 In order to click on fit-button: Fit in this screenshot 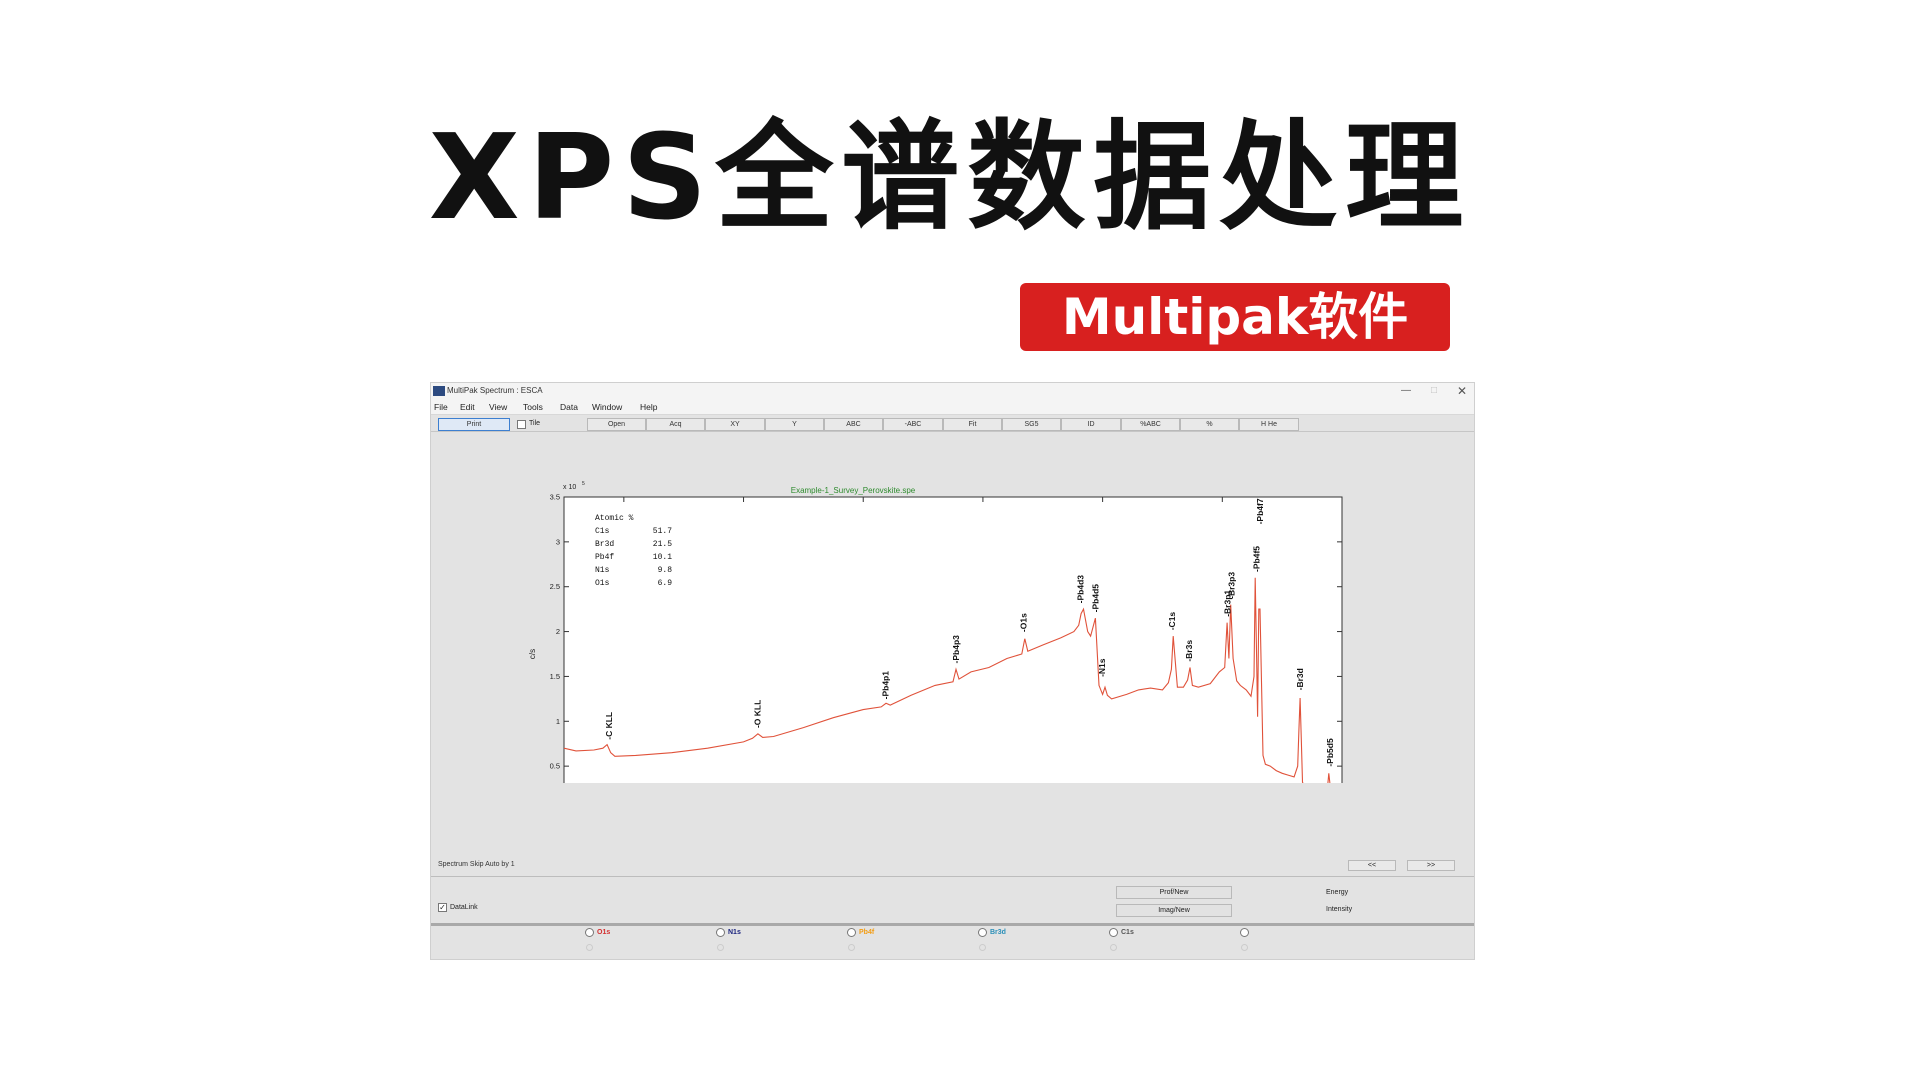, I will do `click(972, 424)`.